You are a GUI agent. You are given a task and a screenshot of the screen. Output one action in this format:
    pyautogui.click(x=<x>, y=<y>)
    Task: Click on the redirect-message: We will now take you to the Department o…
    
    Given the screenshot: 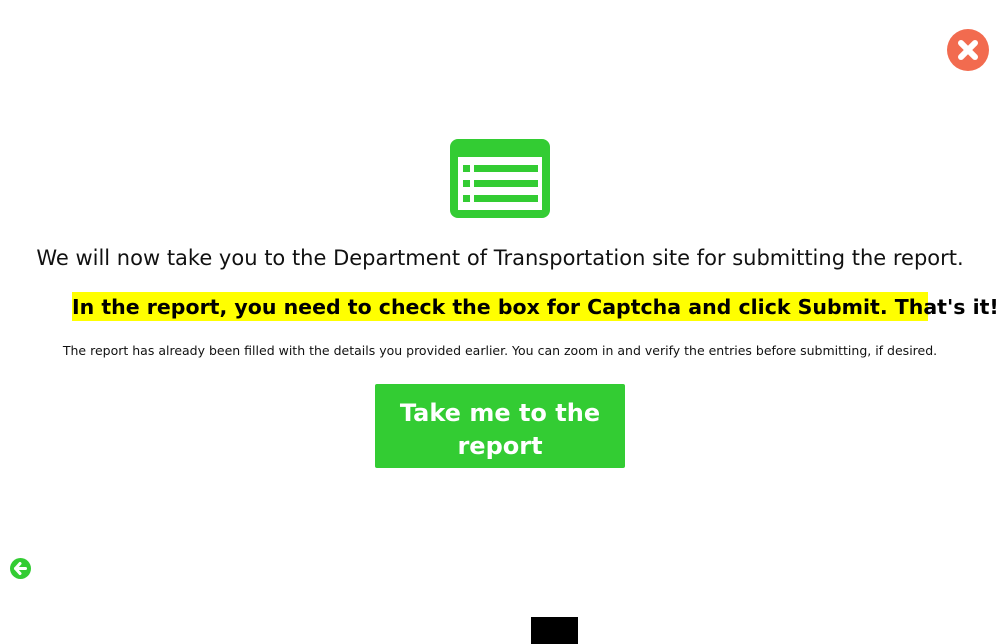 What is the action you would take?
    pyautogui.click(x=500, y=258)
    